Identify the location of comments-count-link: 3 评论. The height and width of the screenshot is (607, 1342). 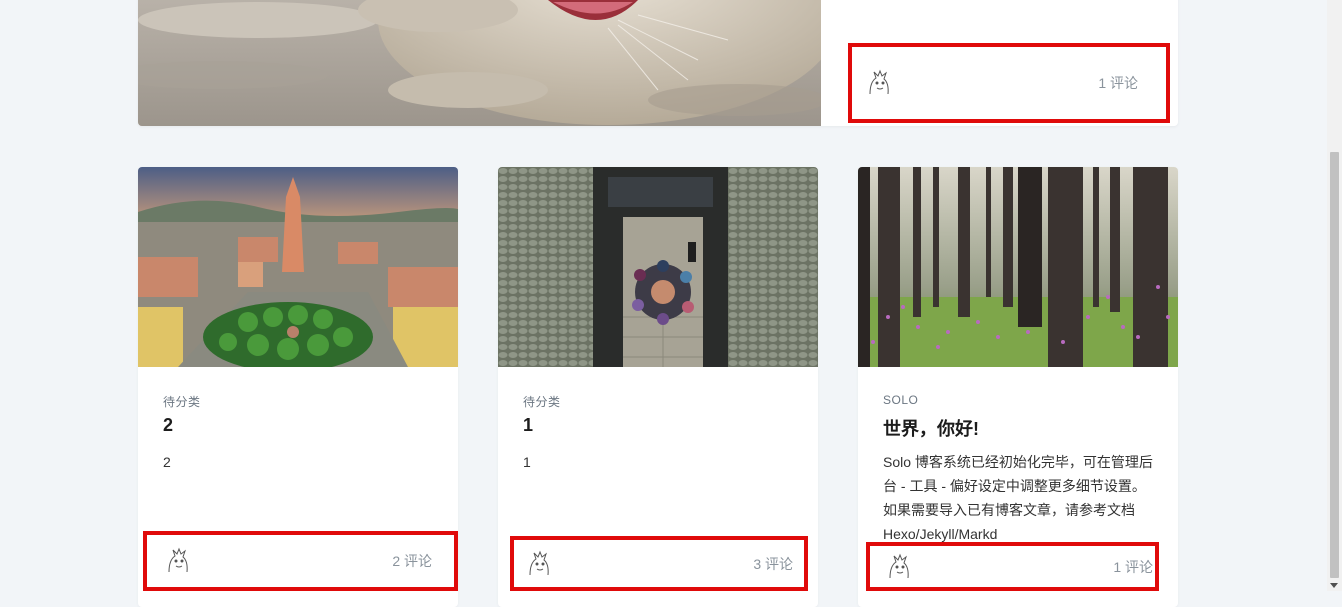
(773, 564).